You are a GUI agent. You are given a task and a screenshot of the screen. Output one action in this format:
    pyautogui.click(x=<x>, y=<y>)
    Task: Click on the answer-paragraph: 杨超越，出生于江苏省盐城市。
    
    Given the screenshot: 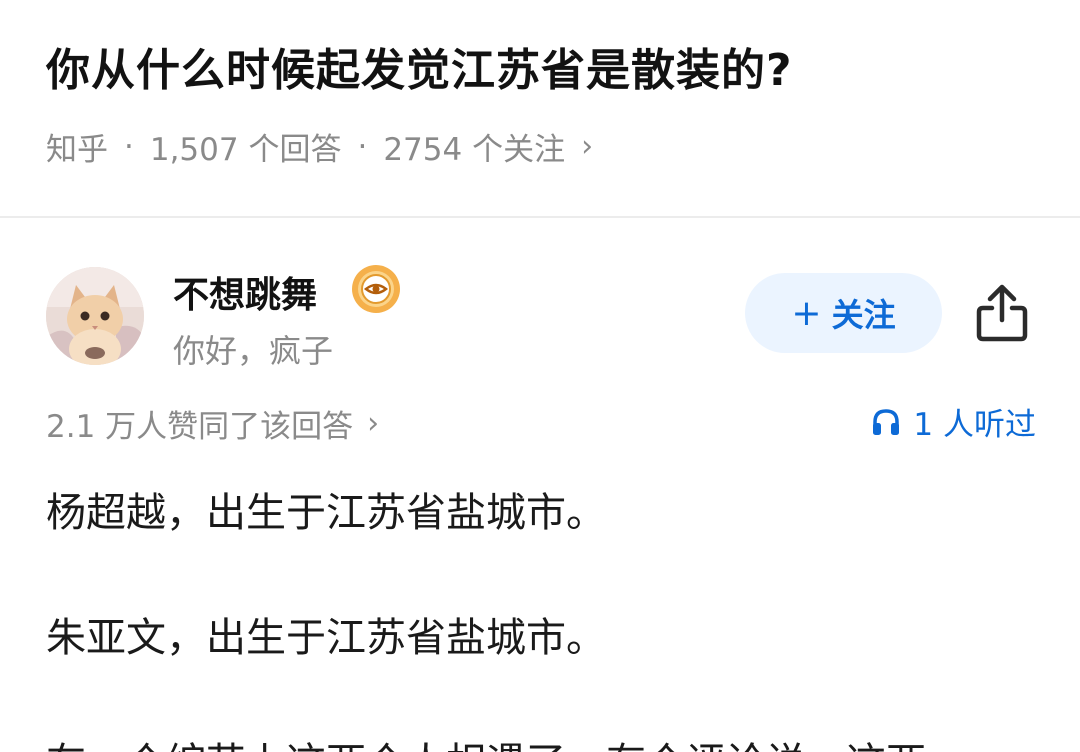 What is the action you would take?
    pyautogui.click(x=326, y=513)
    